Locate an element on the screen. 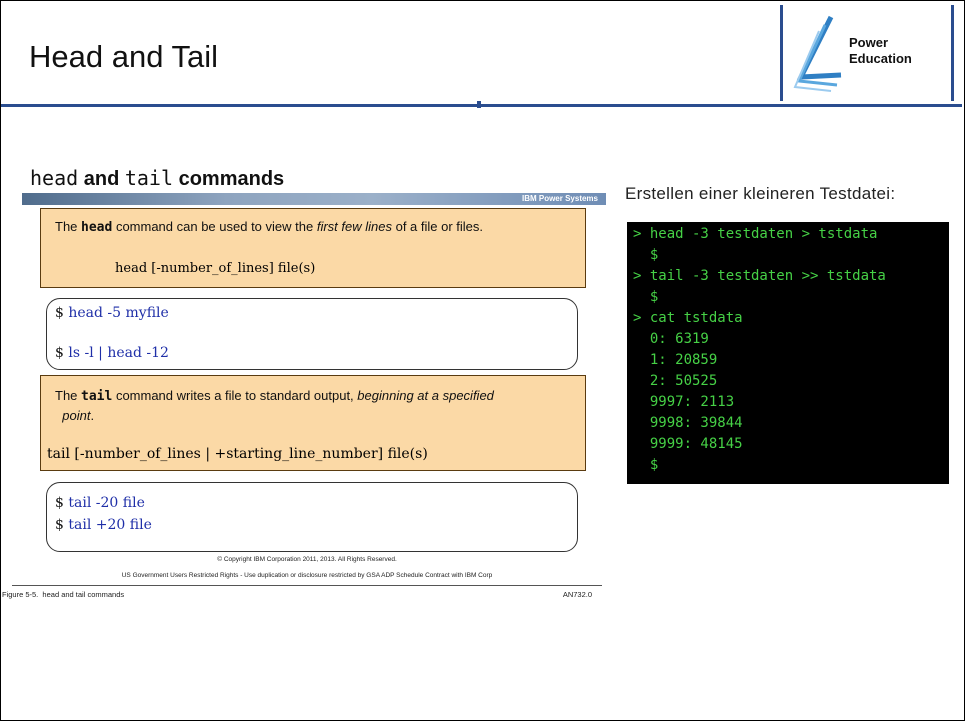 Image resolution: width=965 pixels, height=721 pixels. slide-heading: head and tail commands is located at coordinates (157, 178).